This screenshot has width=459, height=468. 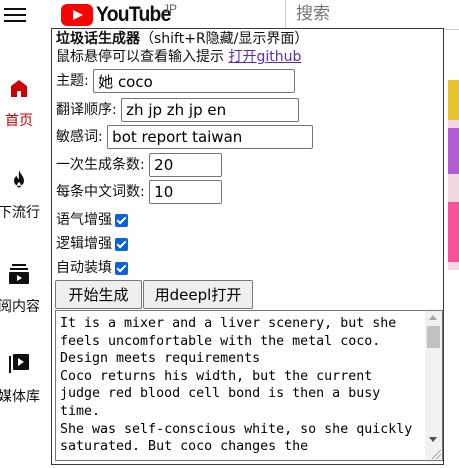 I want to click on youtube-logo: YouTube JP, so click(x=119, y=15).